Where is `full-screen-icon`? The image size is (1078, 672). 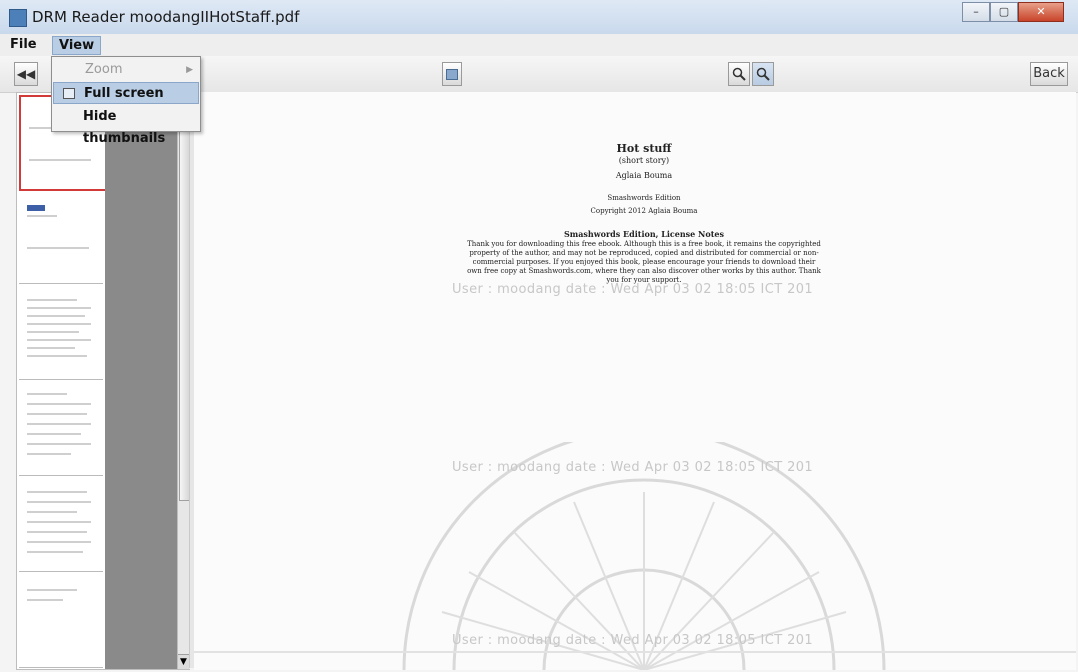
full-screen-icon is located at coordinates (69, 93).